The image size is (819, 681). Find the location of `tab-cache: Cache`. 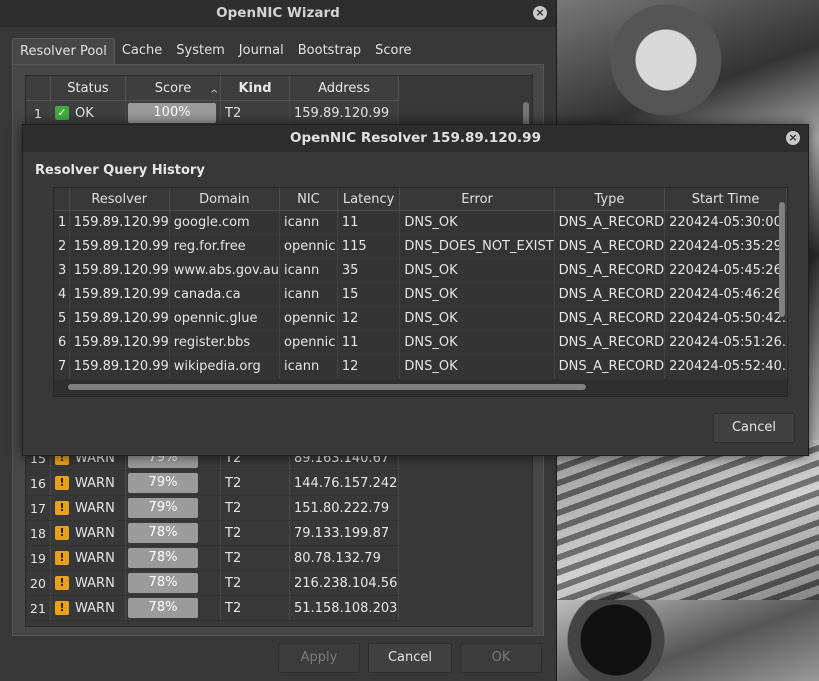

tab-cache: Cache is located at coordinates (142, 51).